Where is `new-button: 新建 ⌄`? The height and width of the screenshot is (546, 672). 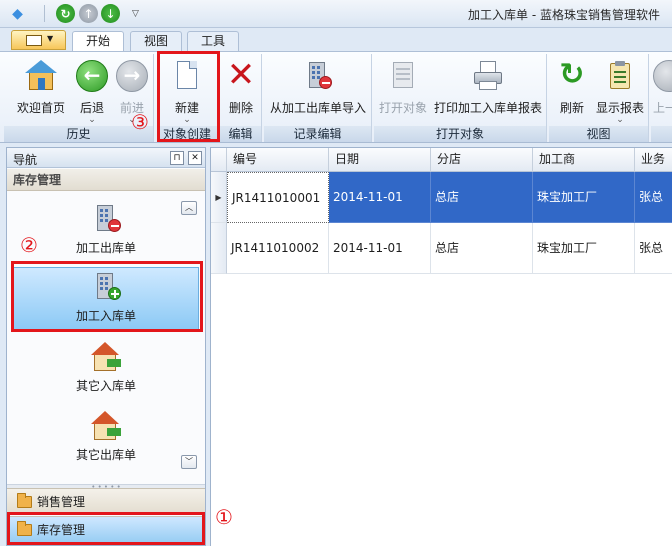
new-button: 新建 ⌄ is located at coordinates (187, 91).